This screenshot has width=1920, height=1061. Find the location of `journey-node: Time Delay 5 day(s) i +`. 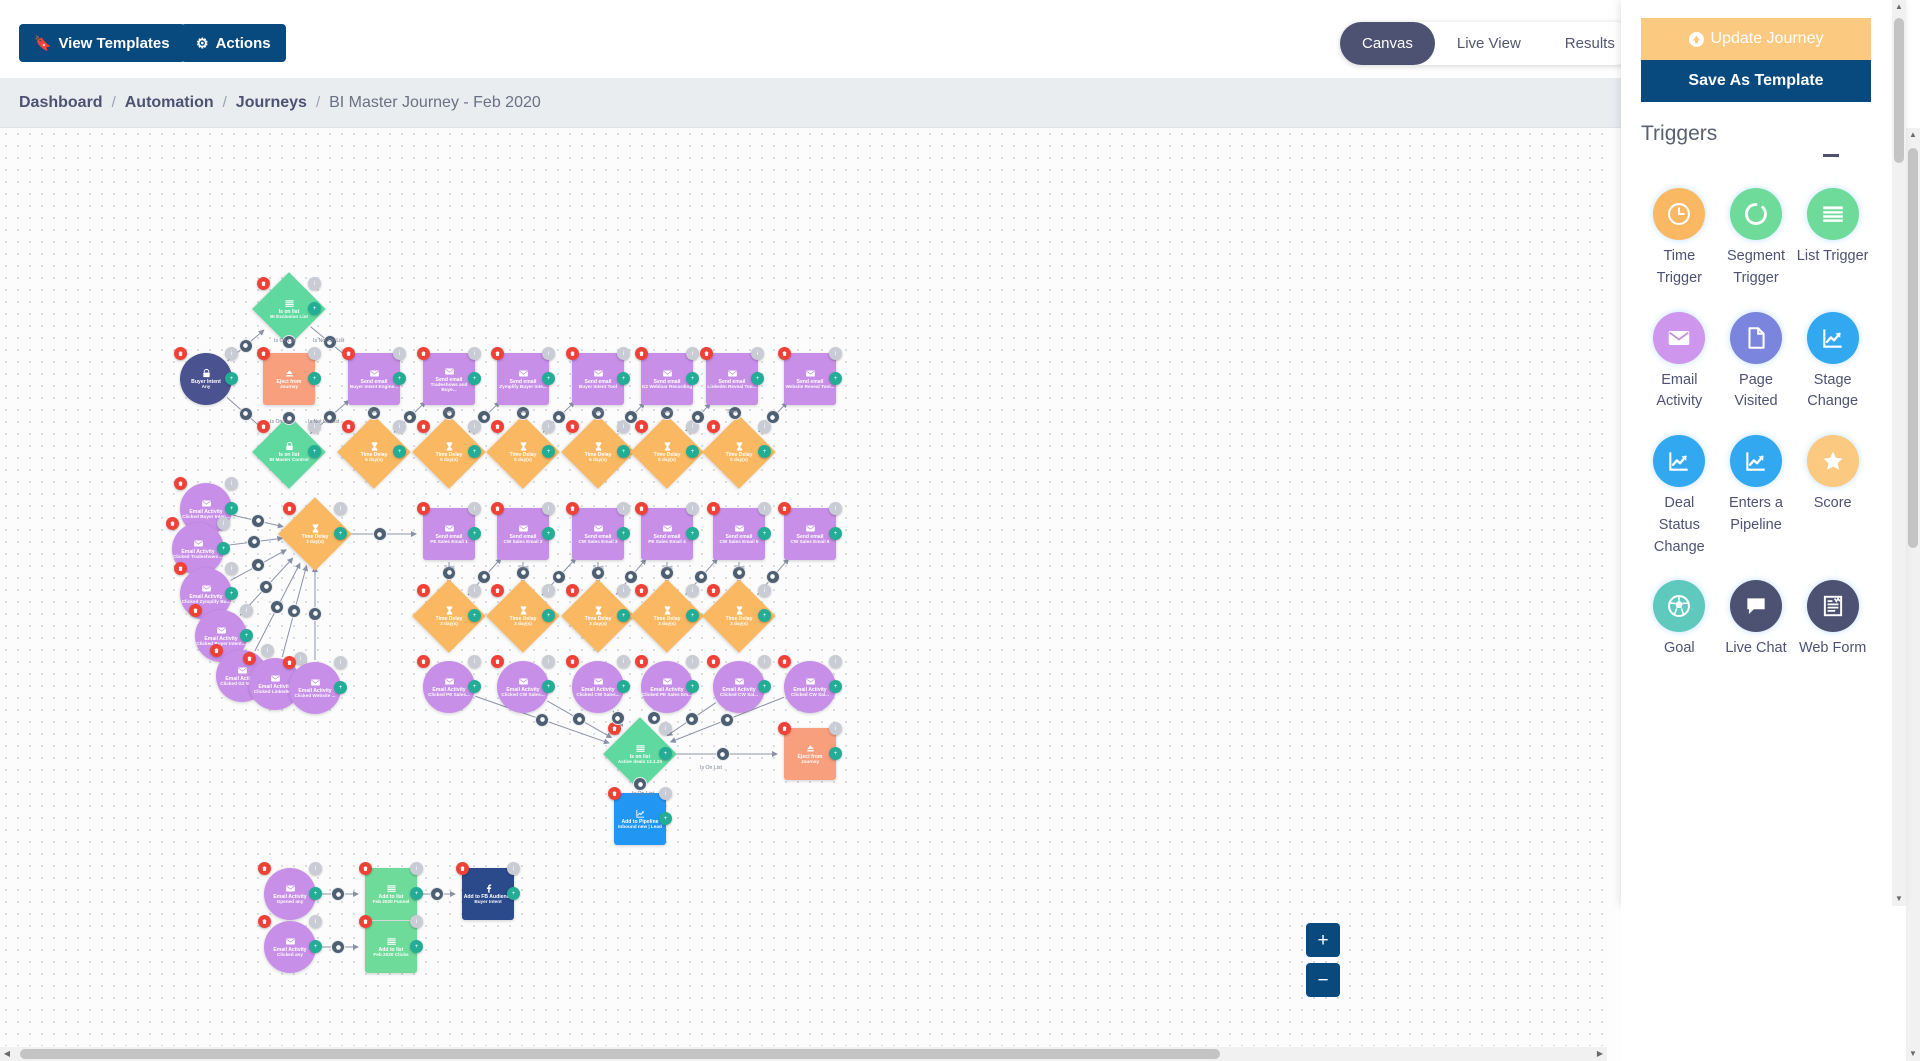

journey-node: Time Delay 5 day(s) i + is located at coordinates (667, 452).